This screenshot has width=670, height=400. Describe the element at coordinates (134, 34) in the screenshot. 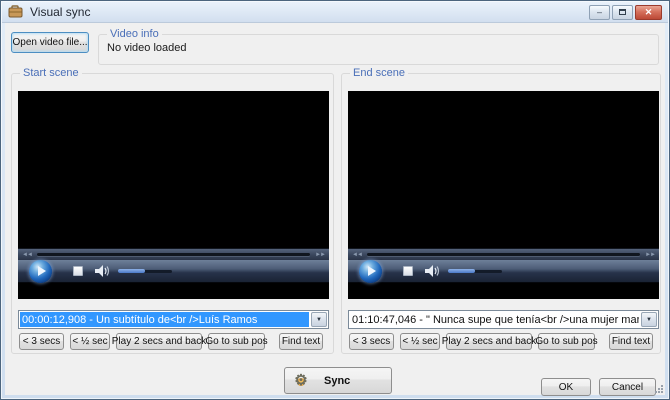

I see `video-info-label: Video info` at that location.